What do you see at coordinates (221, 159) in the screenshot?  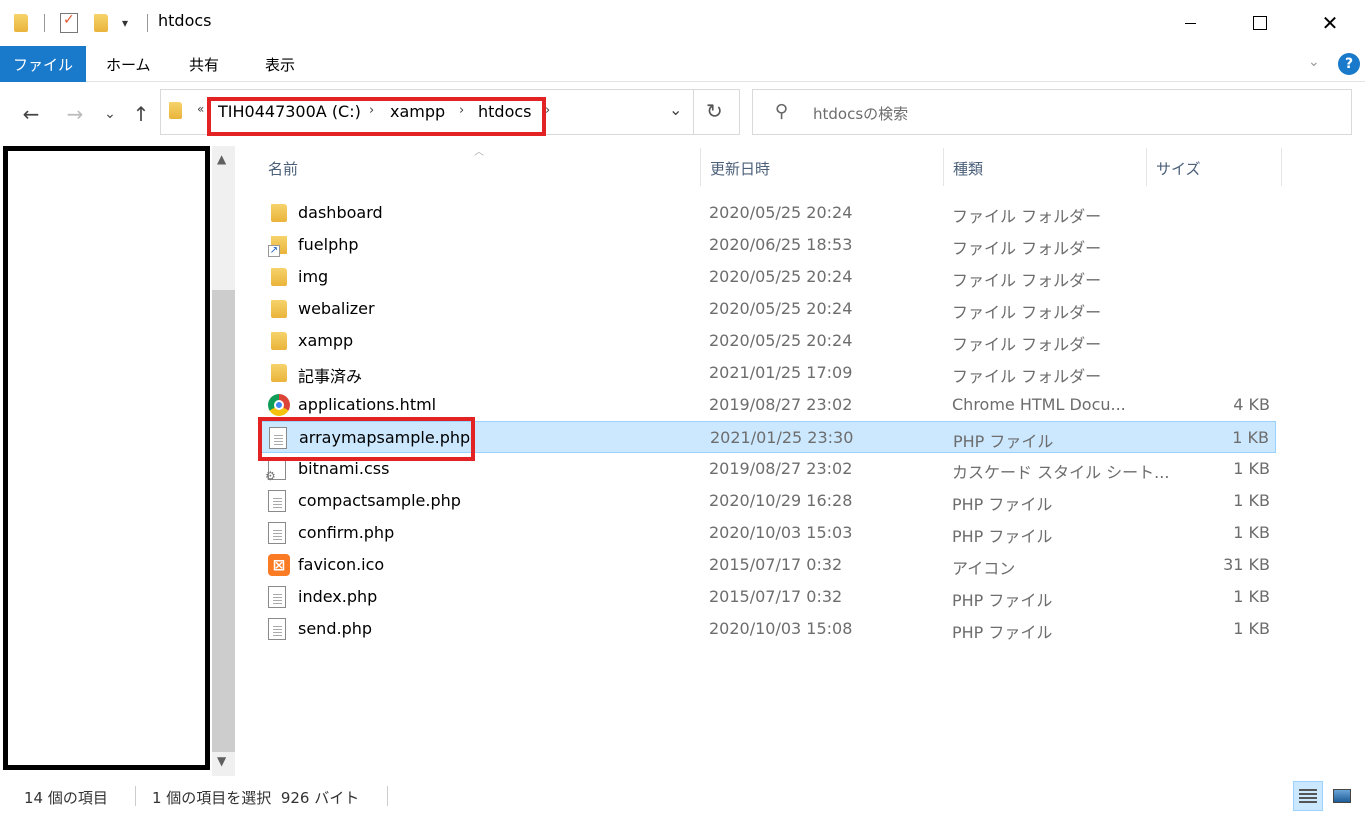 I see `scroll-up-icon: ▲` at bounding box center [221, 159].